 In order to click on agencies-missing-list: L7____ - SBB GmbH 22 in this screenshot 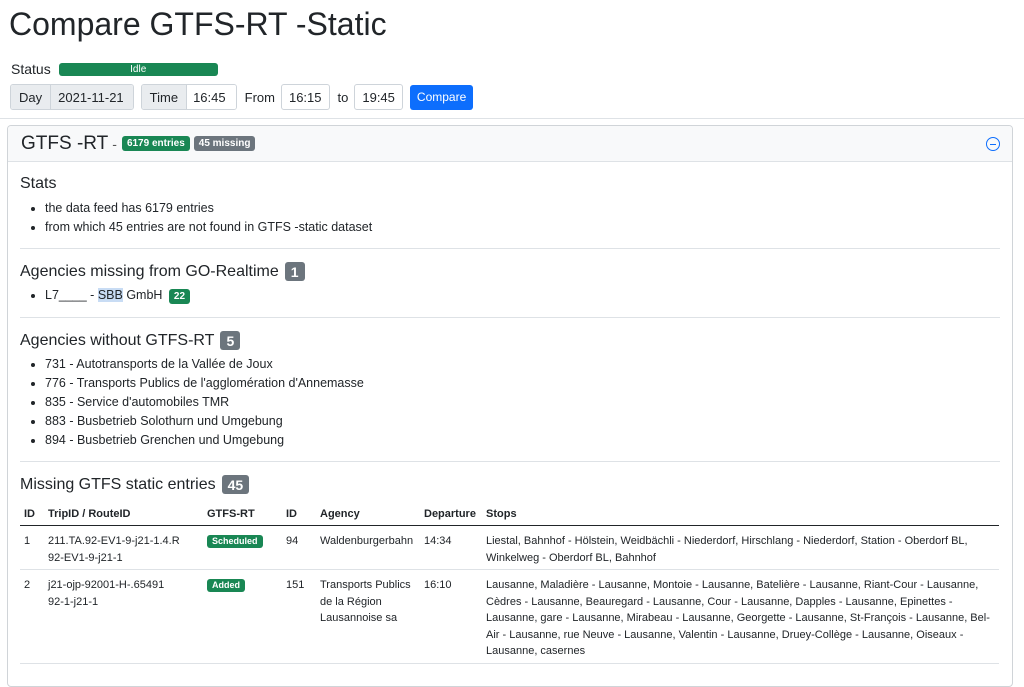, I will do `click(510, 295)`.